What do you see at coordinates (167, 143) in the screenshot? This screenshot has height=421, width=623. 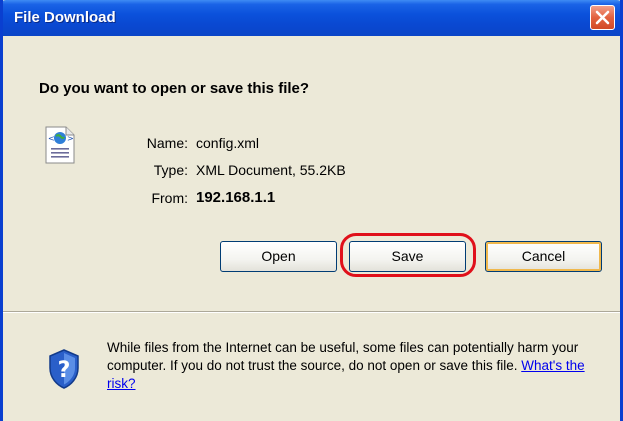 I see `name-label: Name:` at bounding box center [167, 143].